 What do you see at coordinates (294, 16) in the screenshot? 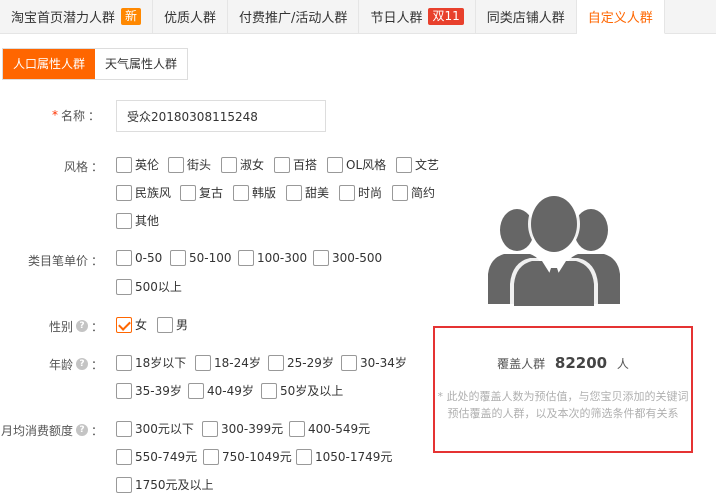
I see `tab-paid-promotion: 付费推广/活动人群` at bounding box center [294, 16].